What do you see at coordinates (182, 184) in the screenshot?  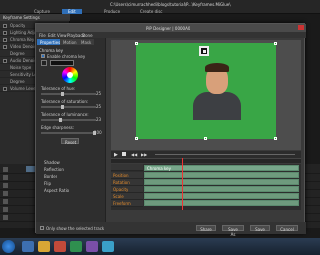 I see `playhead` at bounding box center [182, 184].